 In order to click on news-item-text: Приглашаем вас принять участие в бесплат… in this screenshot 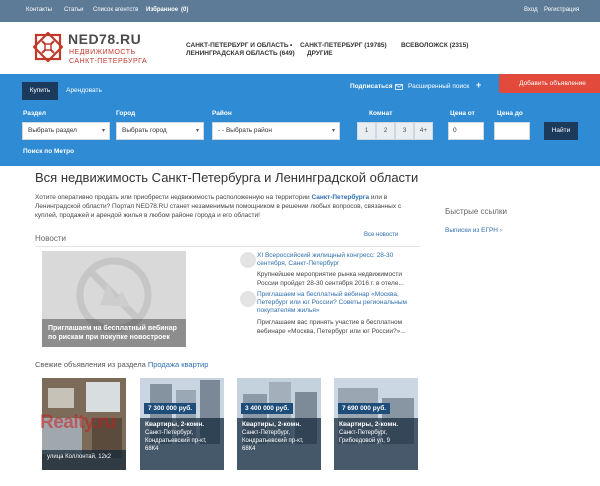, I will do `click(331, 327)`.